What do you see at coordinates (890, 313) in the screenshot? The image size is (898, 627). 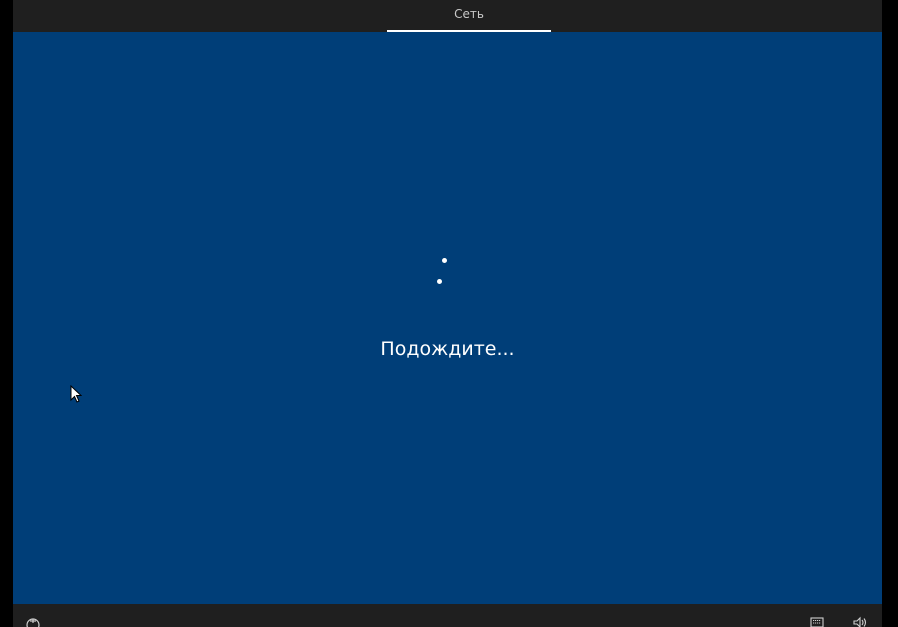 I see `screen-border-right` at bounding box center [890, 313].